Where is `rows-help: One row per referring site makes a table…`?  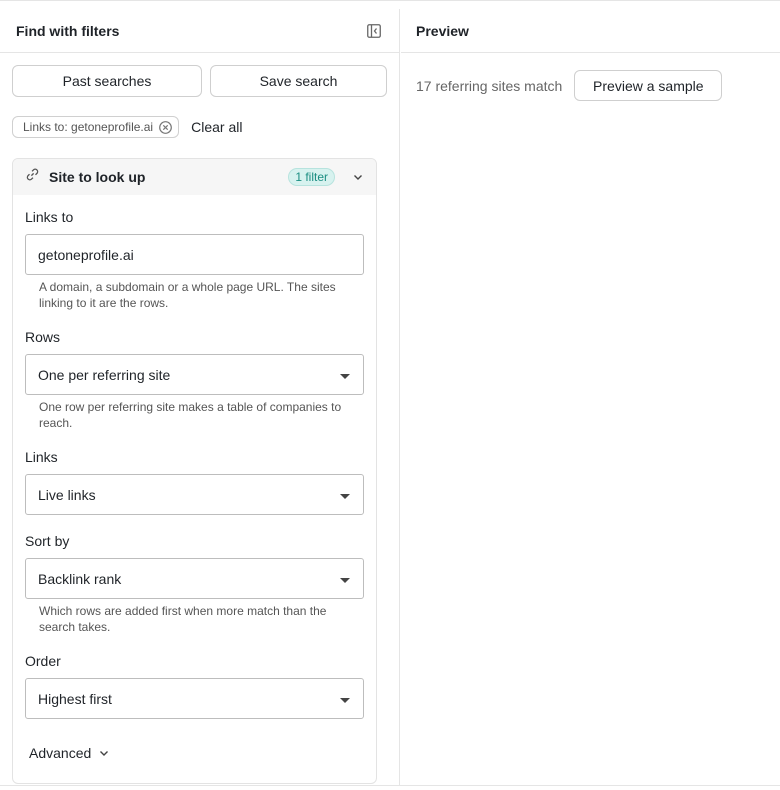 rows-help: One row per referring site makes a table… is located at coordinates (190, 415).